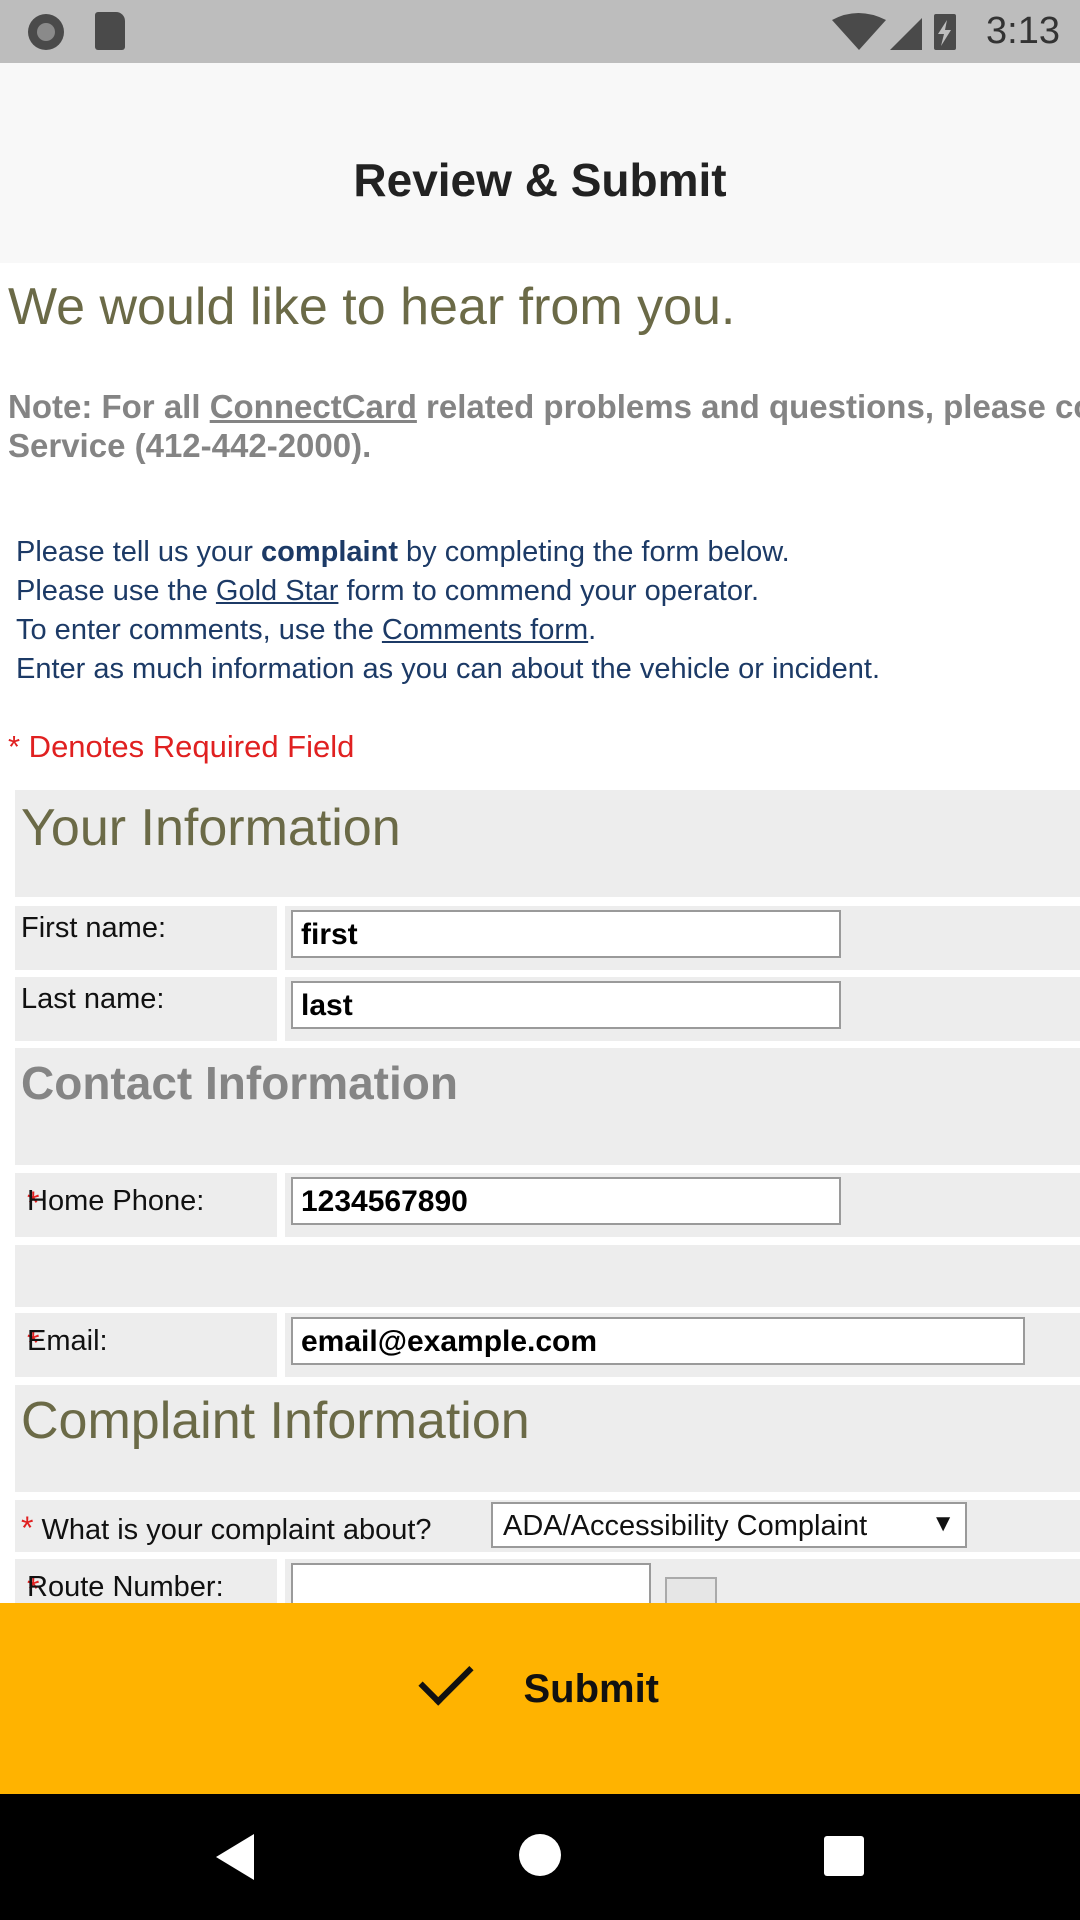 This screenshot has width=1080, height=1920. I want to click on email-row: * Email: email@example.com, so click(547, 1345).